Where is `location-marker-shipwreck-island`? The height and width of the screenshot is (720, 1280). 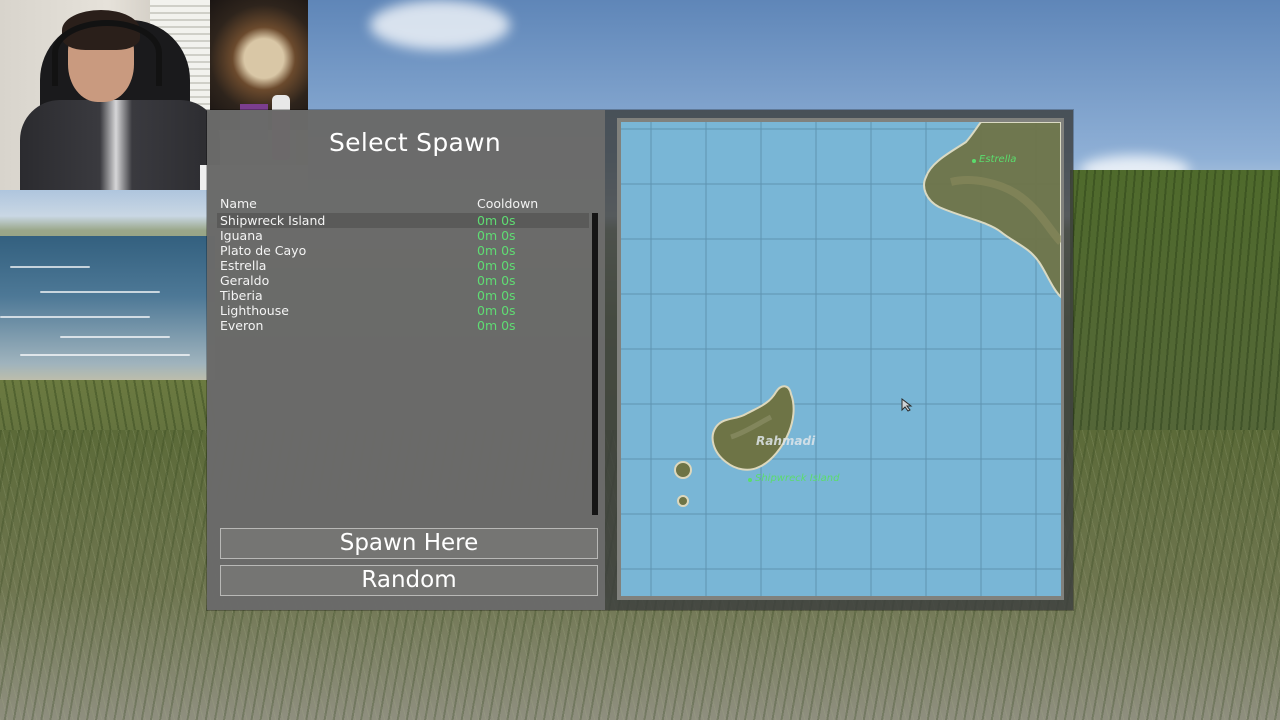 location-marker-shipwreck-island is located at coordinates (750, 480).